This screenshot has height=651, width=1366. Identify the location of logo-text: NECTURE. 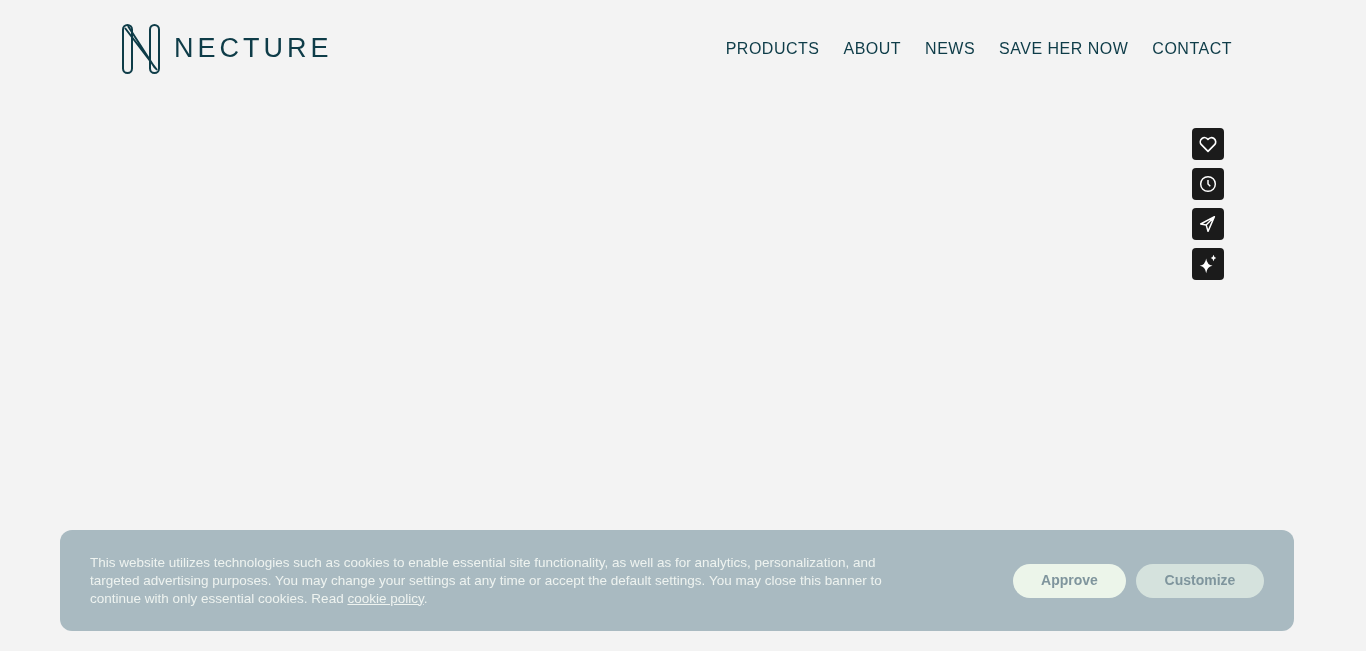
(253, 48).